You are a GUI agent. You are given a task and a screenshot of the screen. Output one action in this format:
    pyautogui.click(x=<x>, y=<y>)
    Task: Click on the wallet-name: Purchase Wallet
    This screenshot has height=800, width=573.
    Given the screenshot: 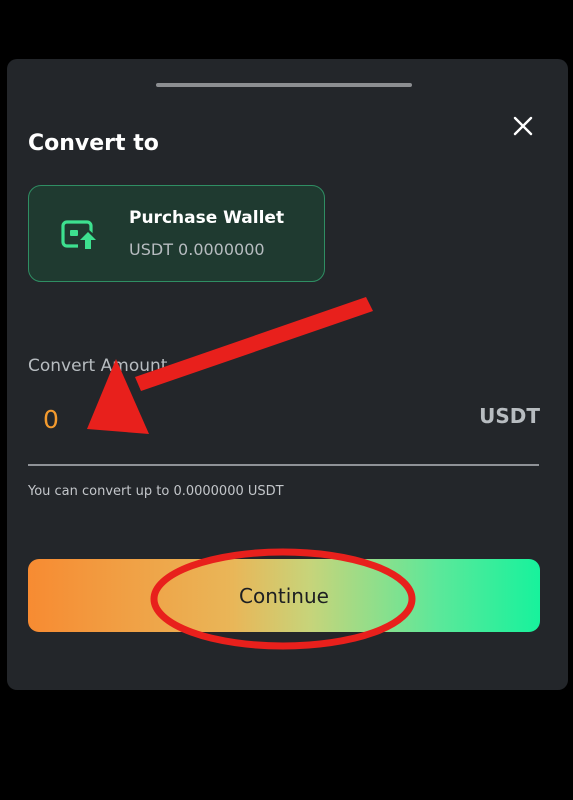 What is the action you would take?
    pyautogui.click(x=207, y=218)
    